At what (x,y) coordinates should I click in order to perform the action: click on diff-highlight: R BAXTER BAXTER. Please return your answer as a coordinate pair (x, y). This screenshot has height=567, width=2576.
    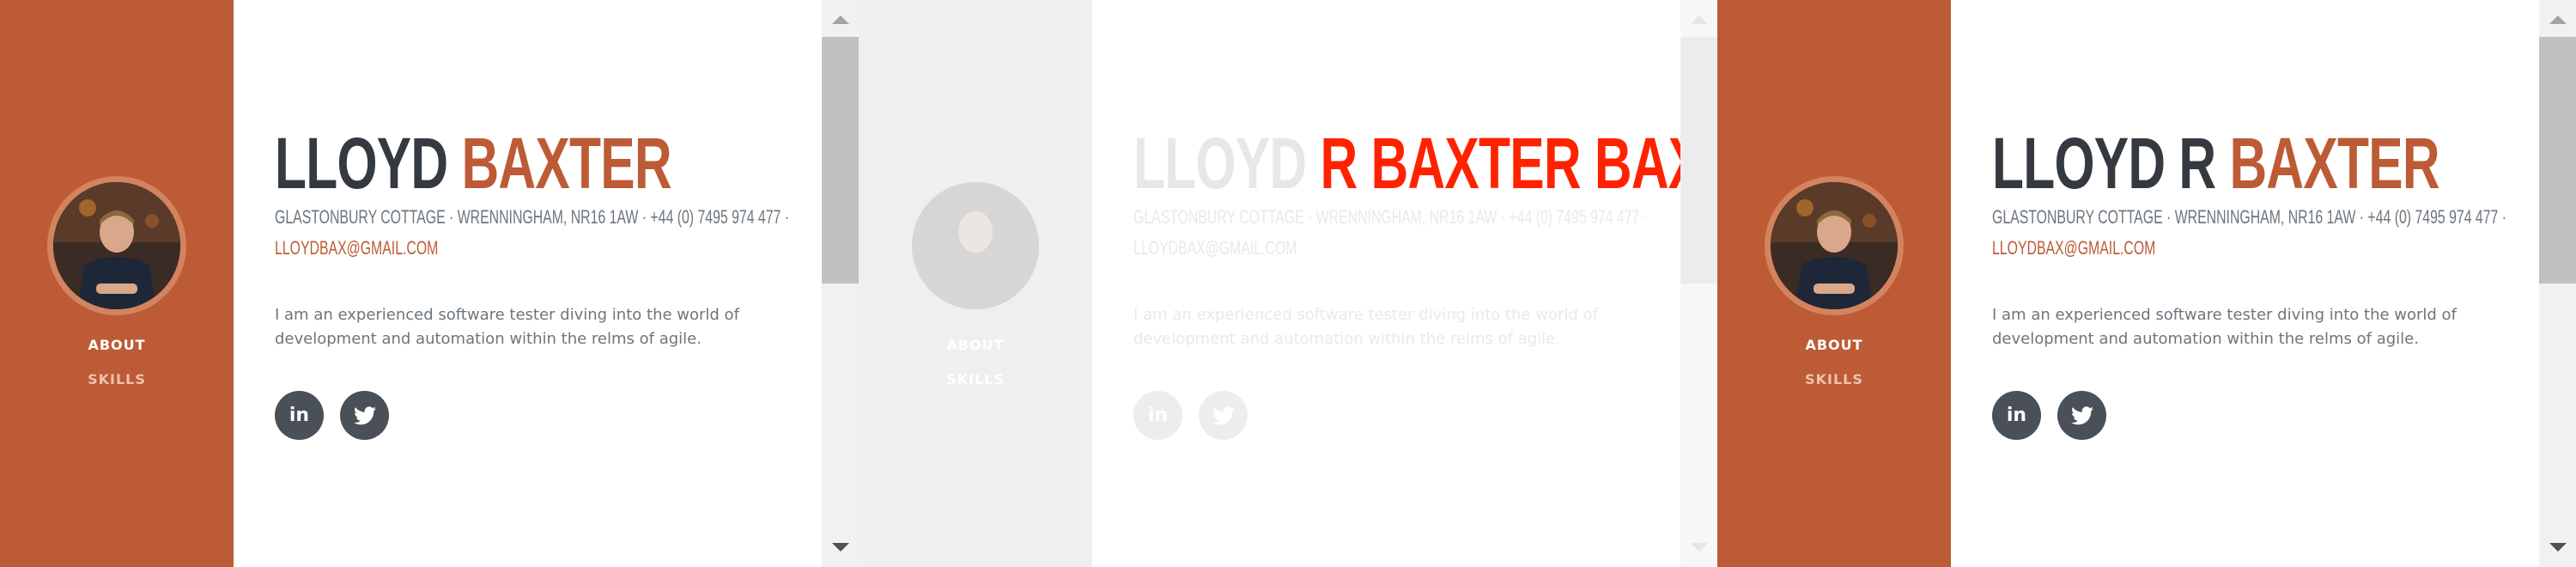
    Looking at the image, I should click on (1518, 163).